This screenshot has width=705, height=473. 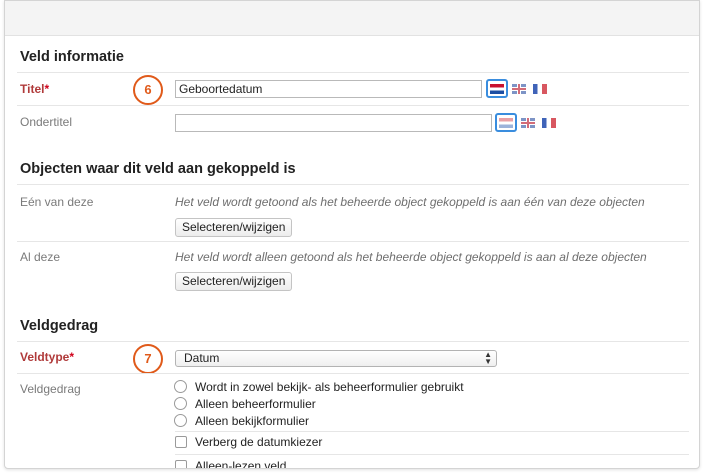 I want to click on nl-flag-button-ondertitel, so click(x=506, y=122).